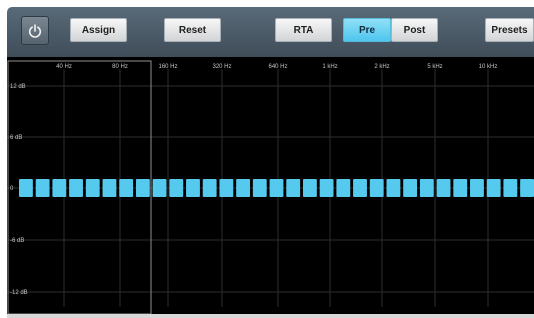 The width and height of the screenshot is (534, 318). Describe the element at coordinates (12, 189) in the screenshot. I see `db-label: 0` at that location.